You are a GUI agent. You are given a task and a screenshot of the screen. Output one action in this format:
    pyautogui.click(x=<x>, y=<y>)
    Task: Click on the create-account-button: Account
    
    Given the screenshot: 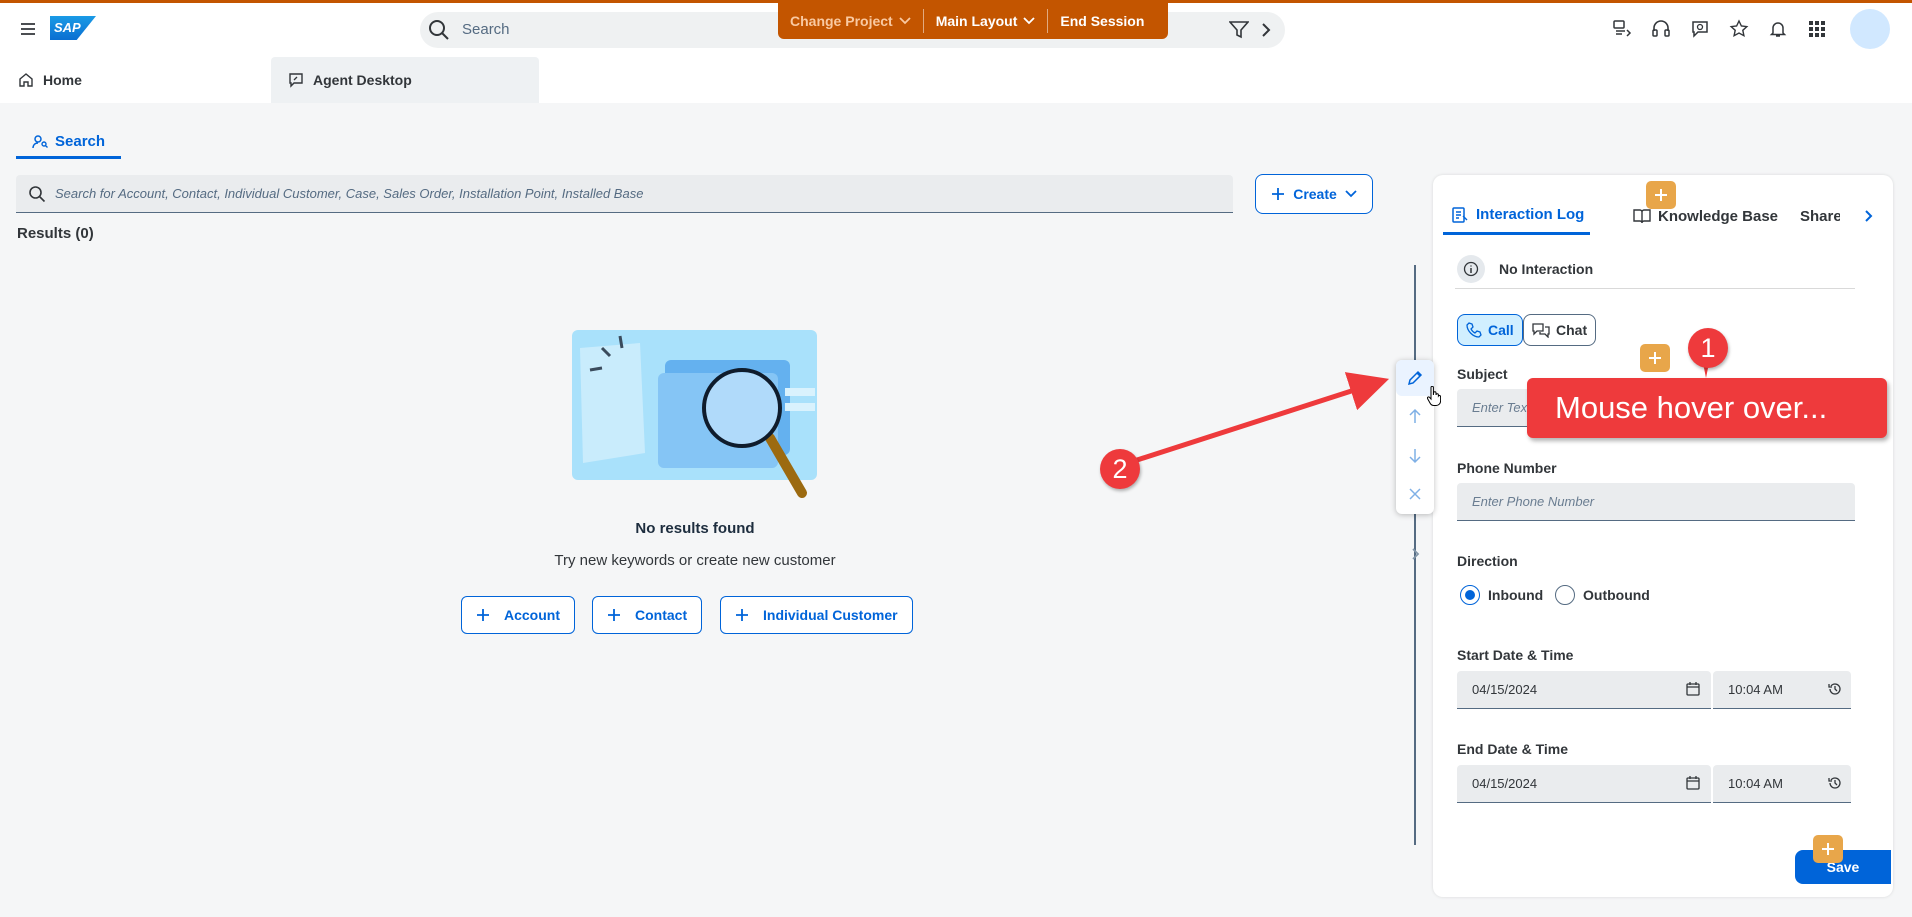 What is the action you would take?
    pyautogui.click(x=518, y=615)
    